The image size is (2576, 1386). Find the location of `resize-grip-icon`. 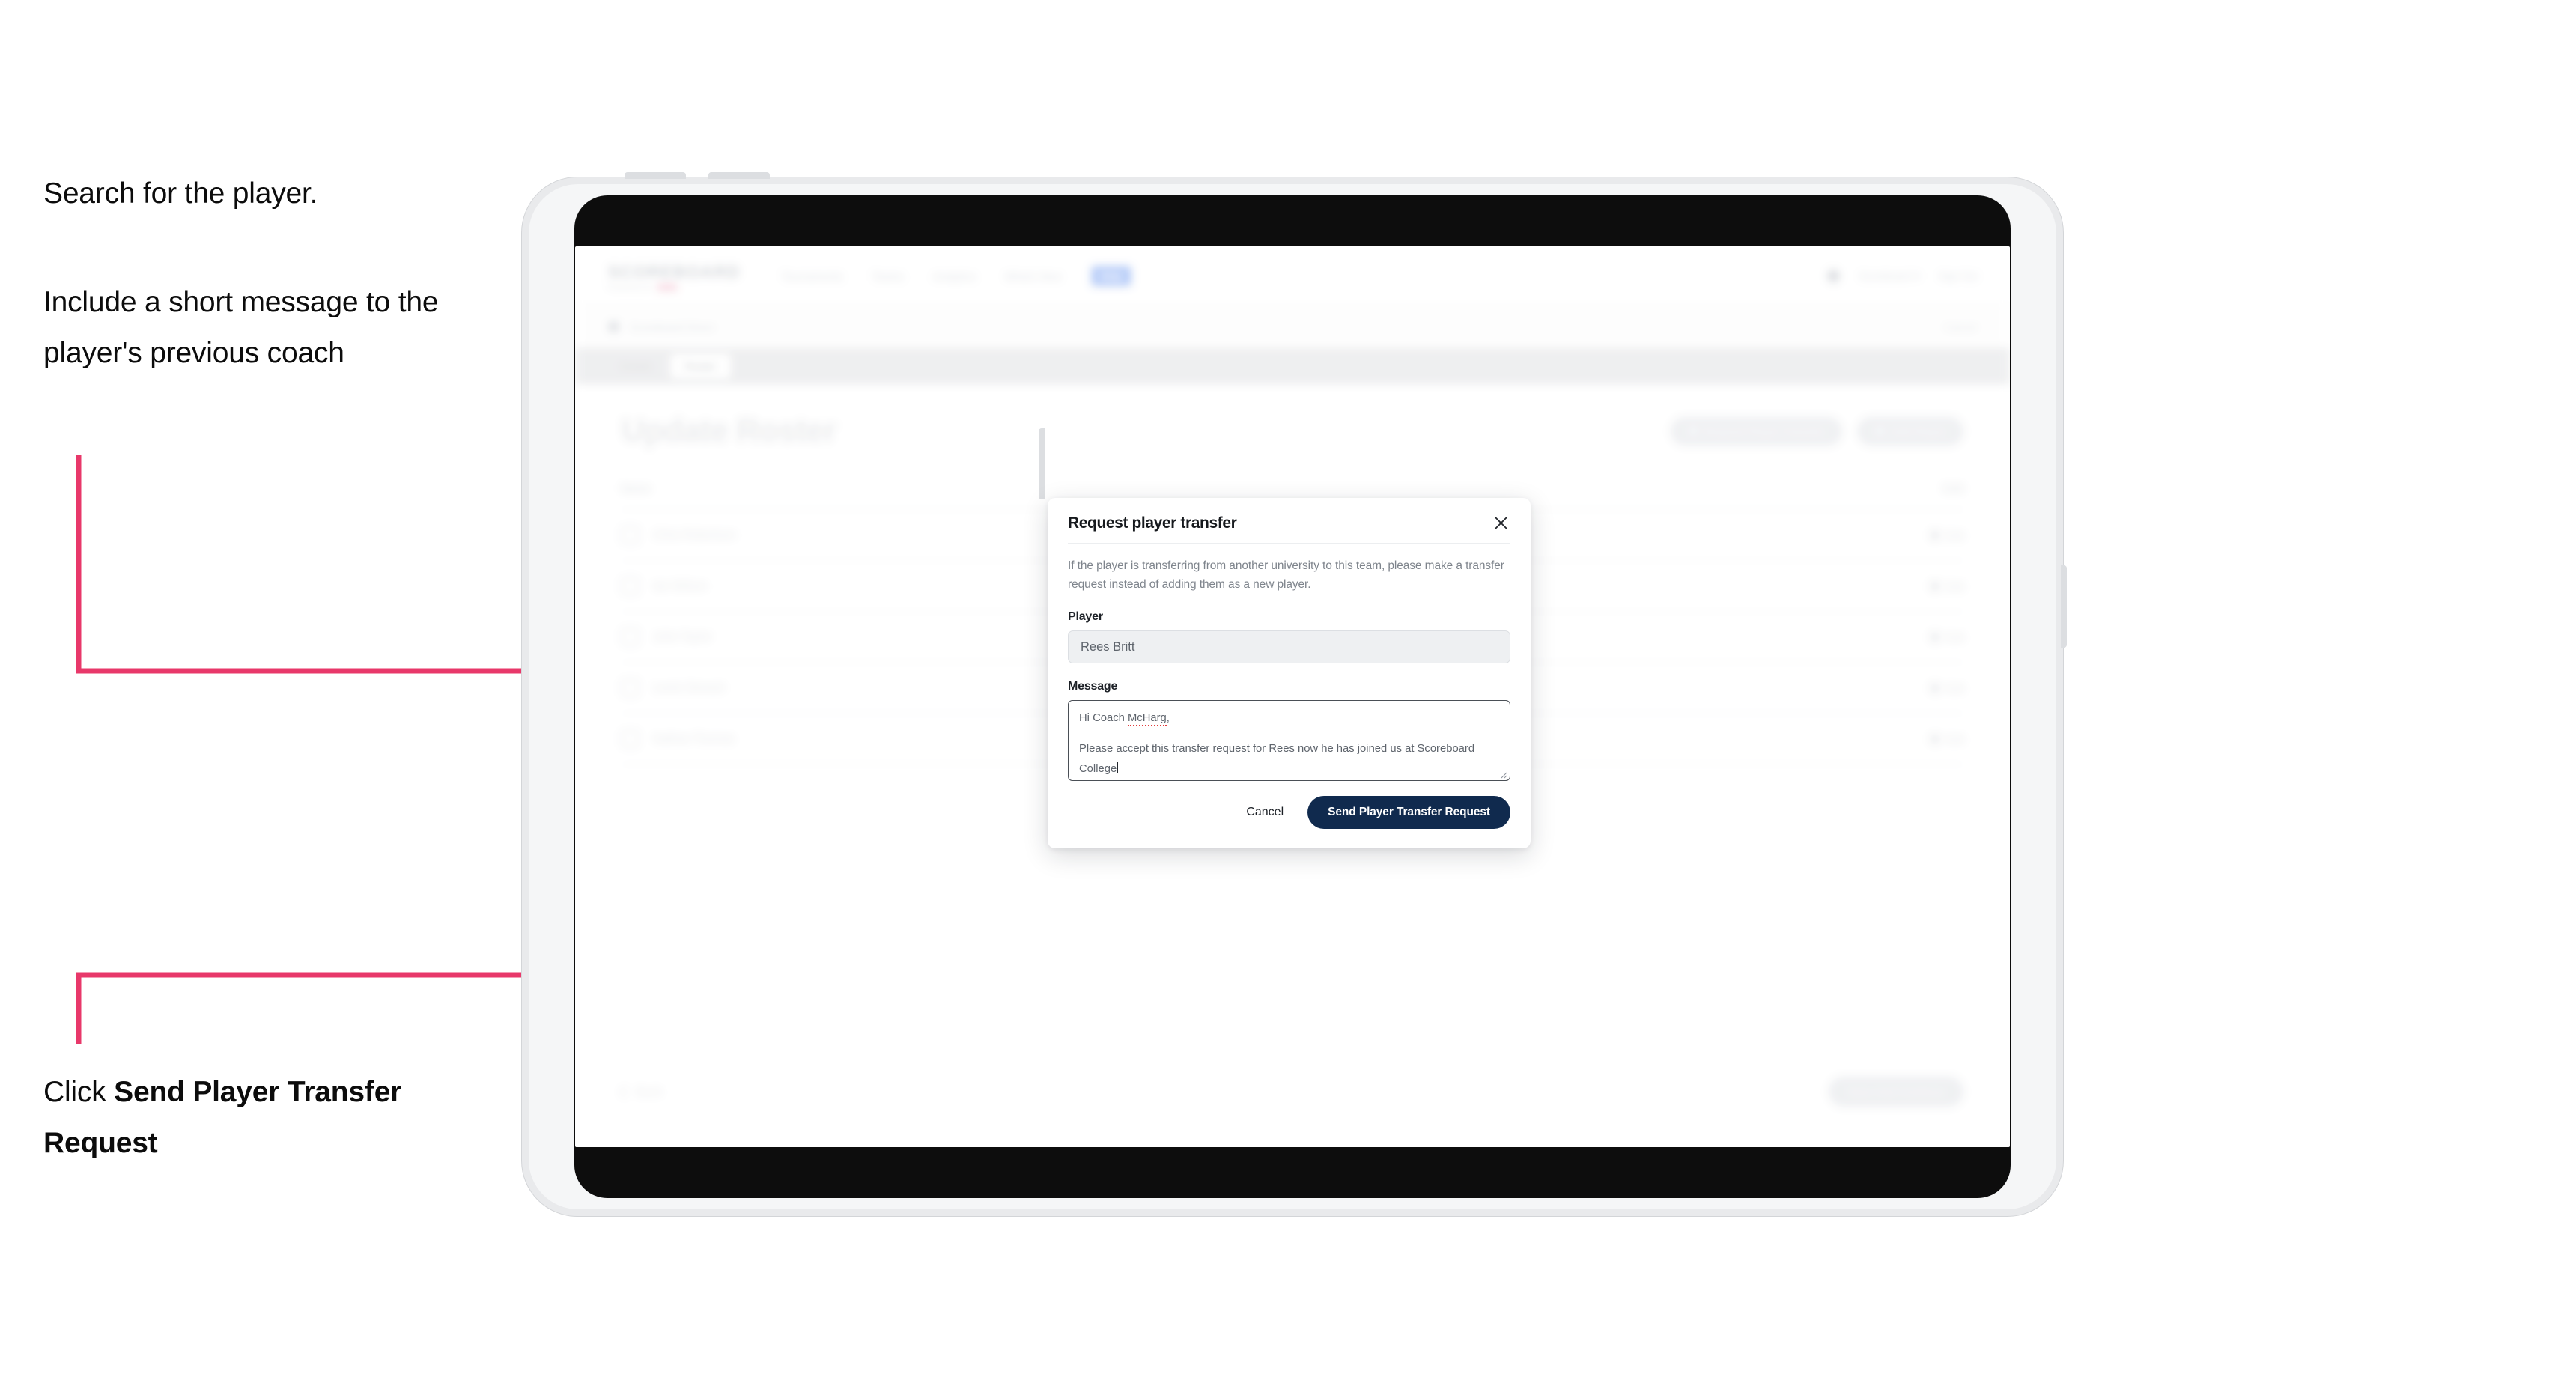

resize-grip-icon is located at coordinates (1503, 775).